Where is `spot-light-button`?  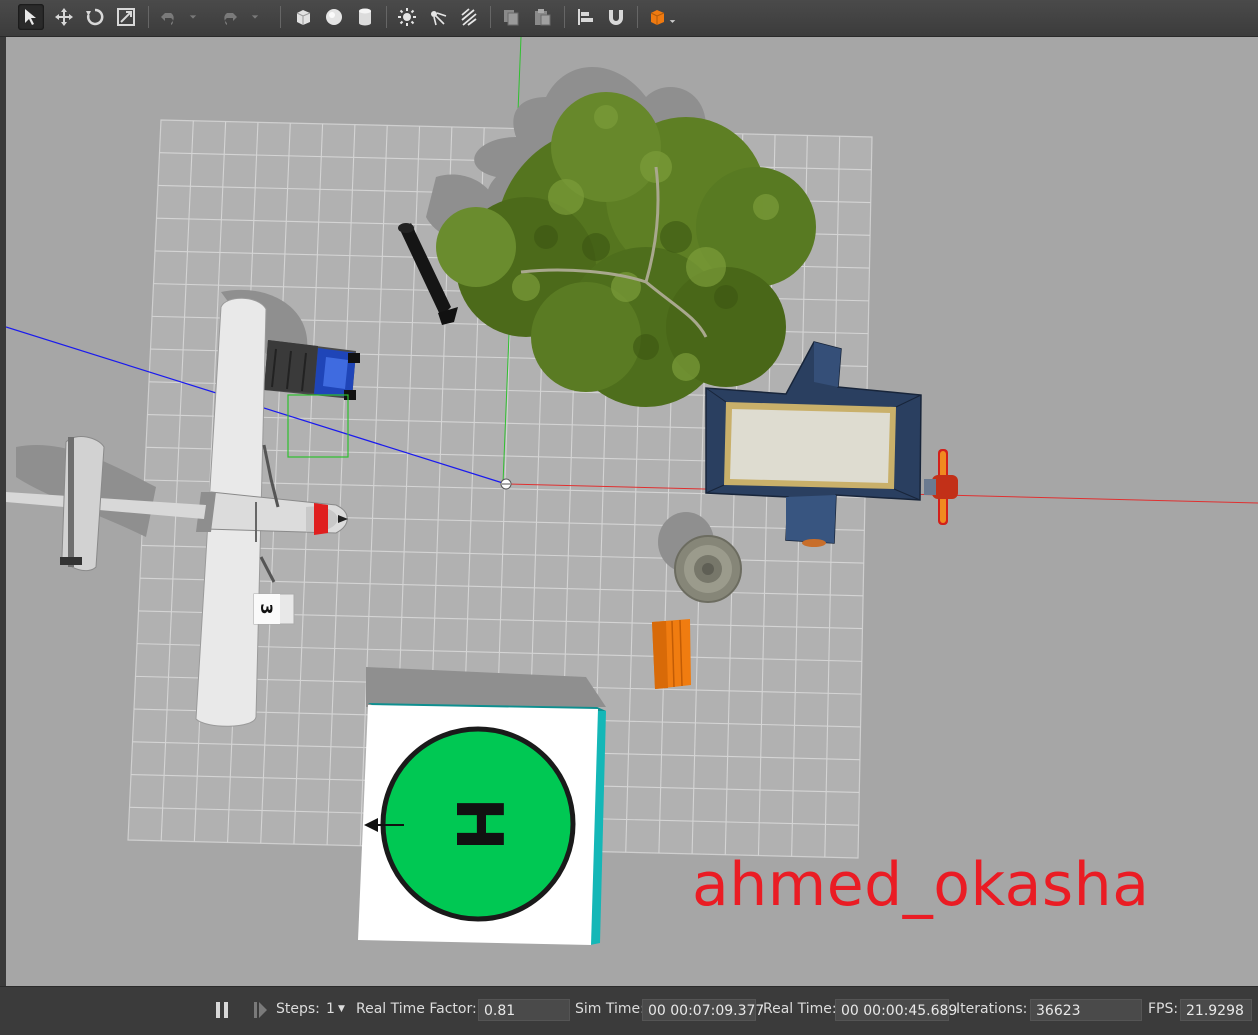
spot-light-button is located at coordinates (438, 17).